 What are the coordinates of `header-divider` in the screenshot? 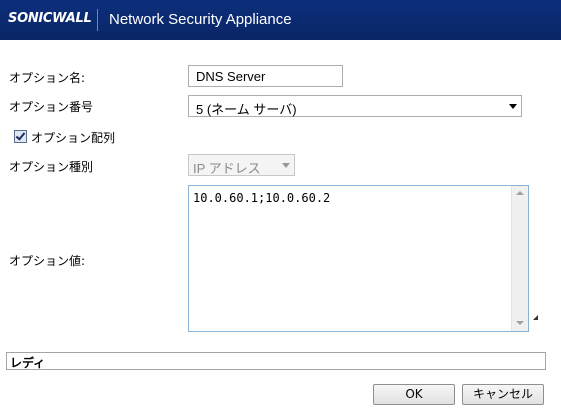 It's located at (97, 20).